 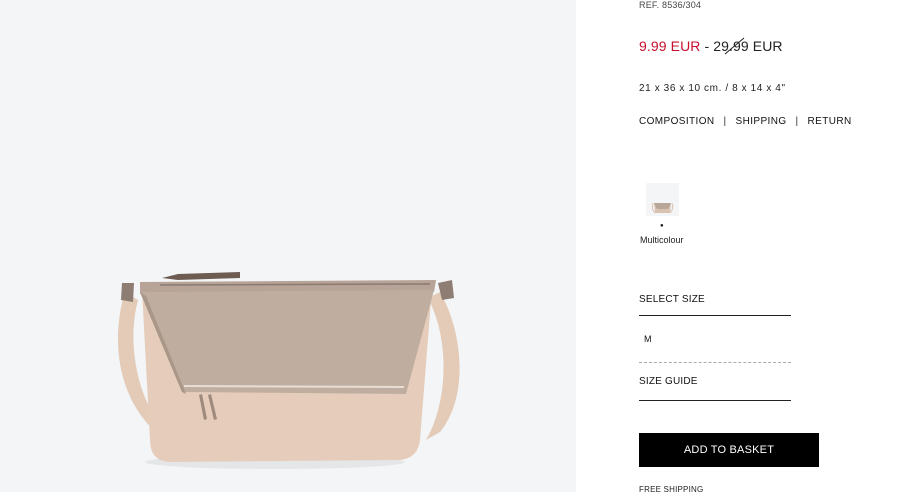 I want to click on product-dimensions: 21 x 36 x 10 cm. / 8 x 14 x 4", so click(x=712, y=88).